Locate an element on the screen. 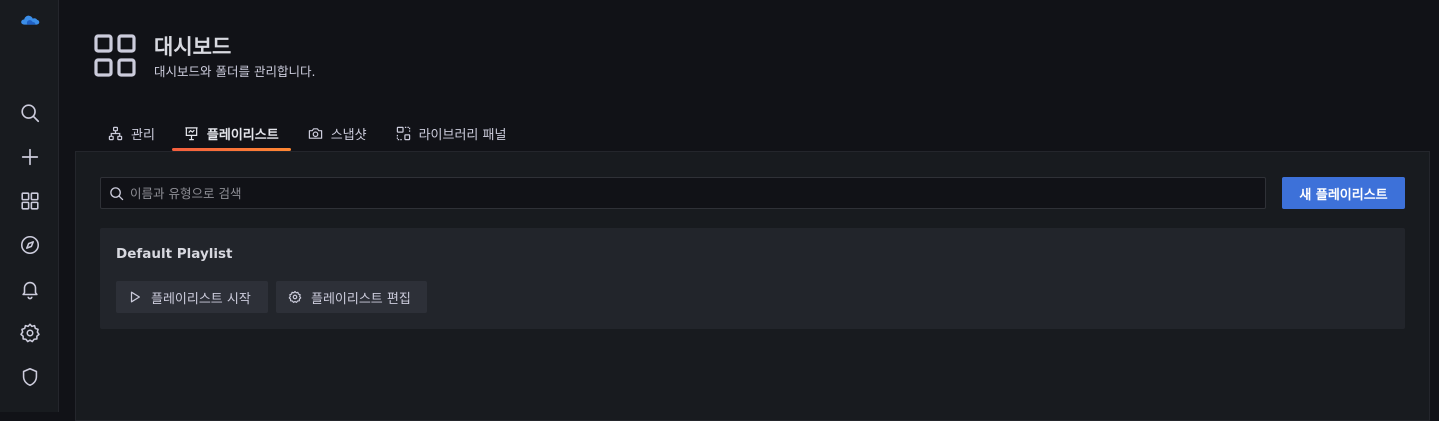  tab-library-panels: 라이브러리 패널 is located at coordinates (451, 133).